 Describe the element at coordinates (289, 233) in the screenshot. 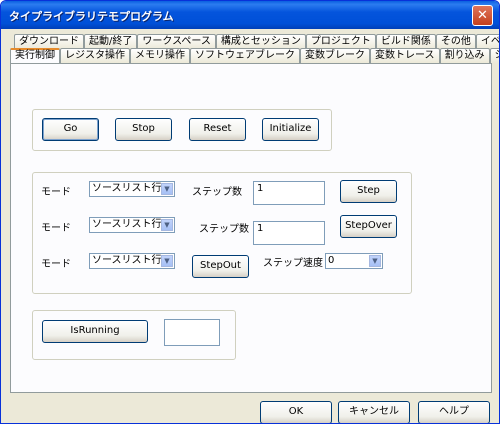

I see `step-count-input-2: 1` at that location.